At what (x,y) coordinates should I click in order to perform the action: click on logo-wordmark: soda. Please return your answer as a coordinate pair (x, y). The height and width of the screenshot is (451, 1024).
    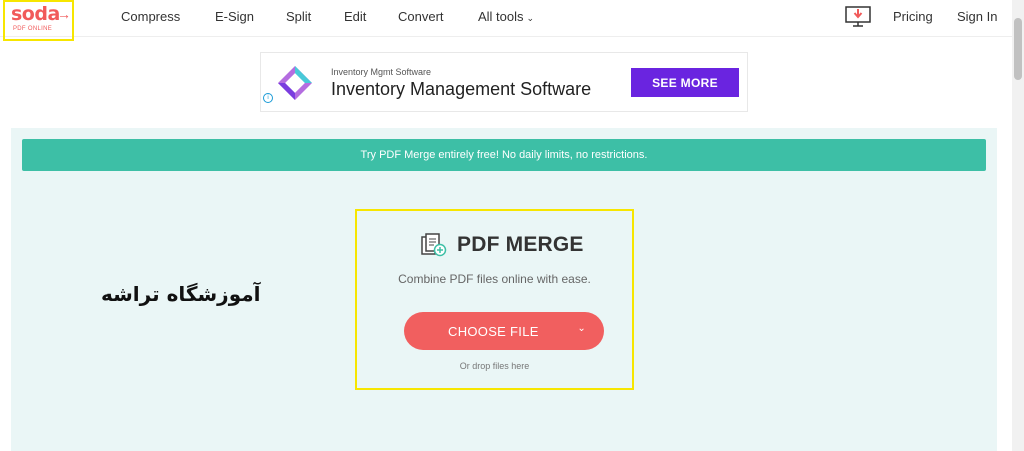
    Looking at the image, I should click on (35, 14).